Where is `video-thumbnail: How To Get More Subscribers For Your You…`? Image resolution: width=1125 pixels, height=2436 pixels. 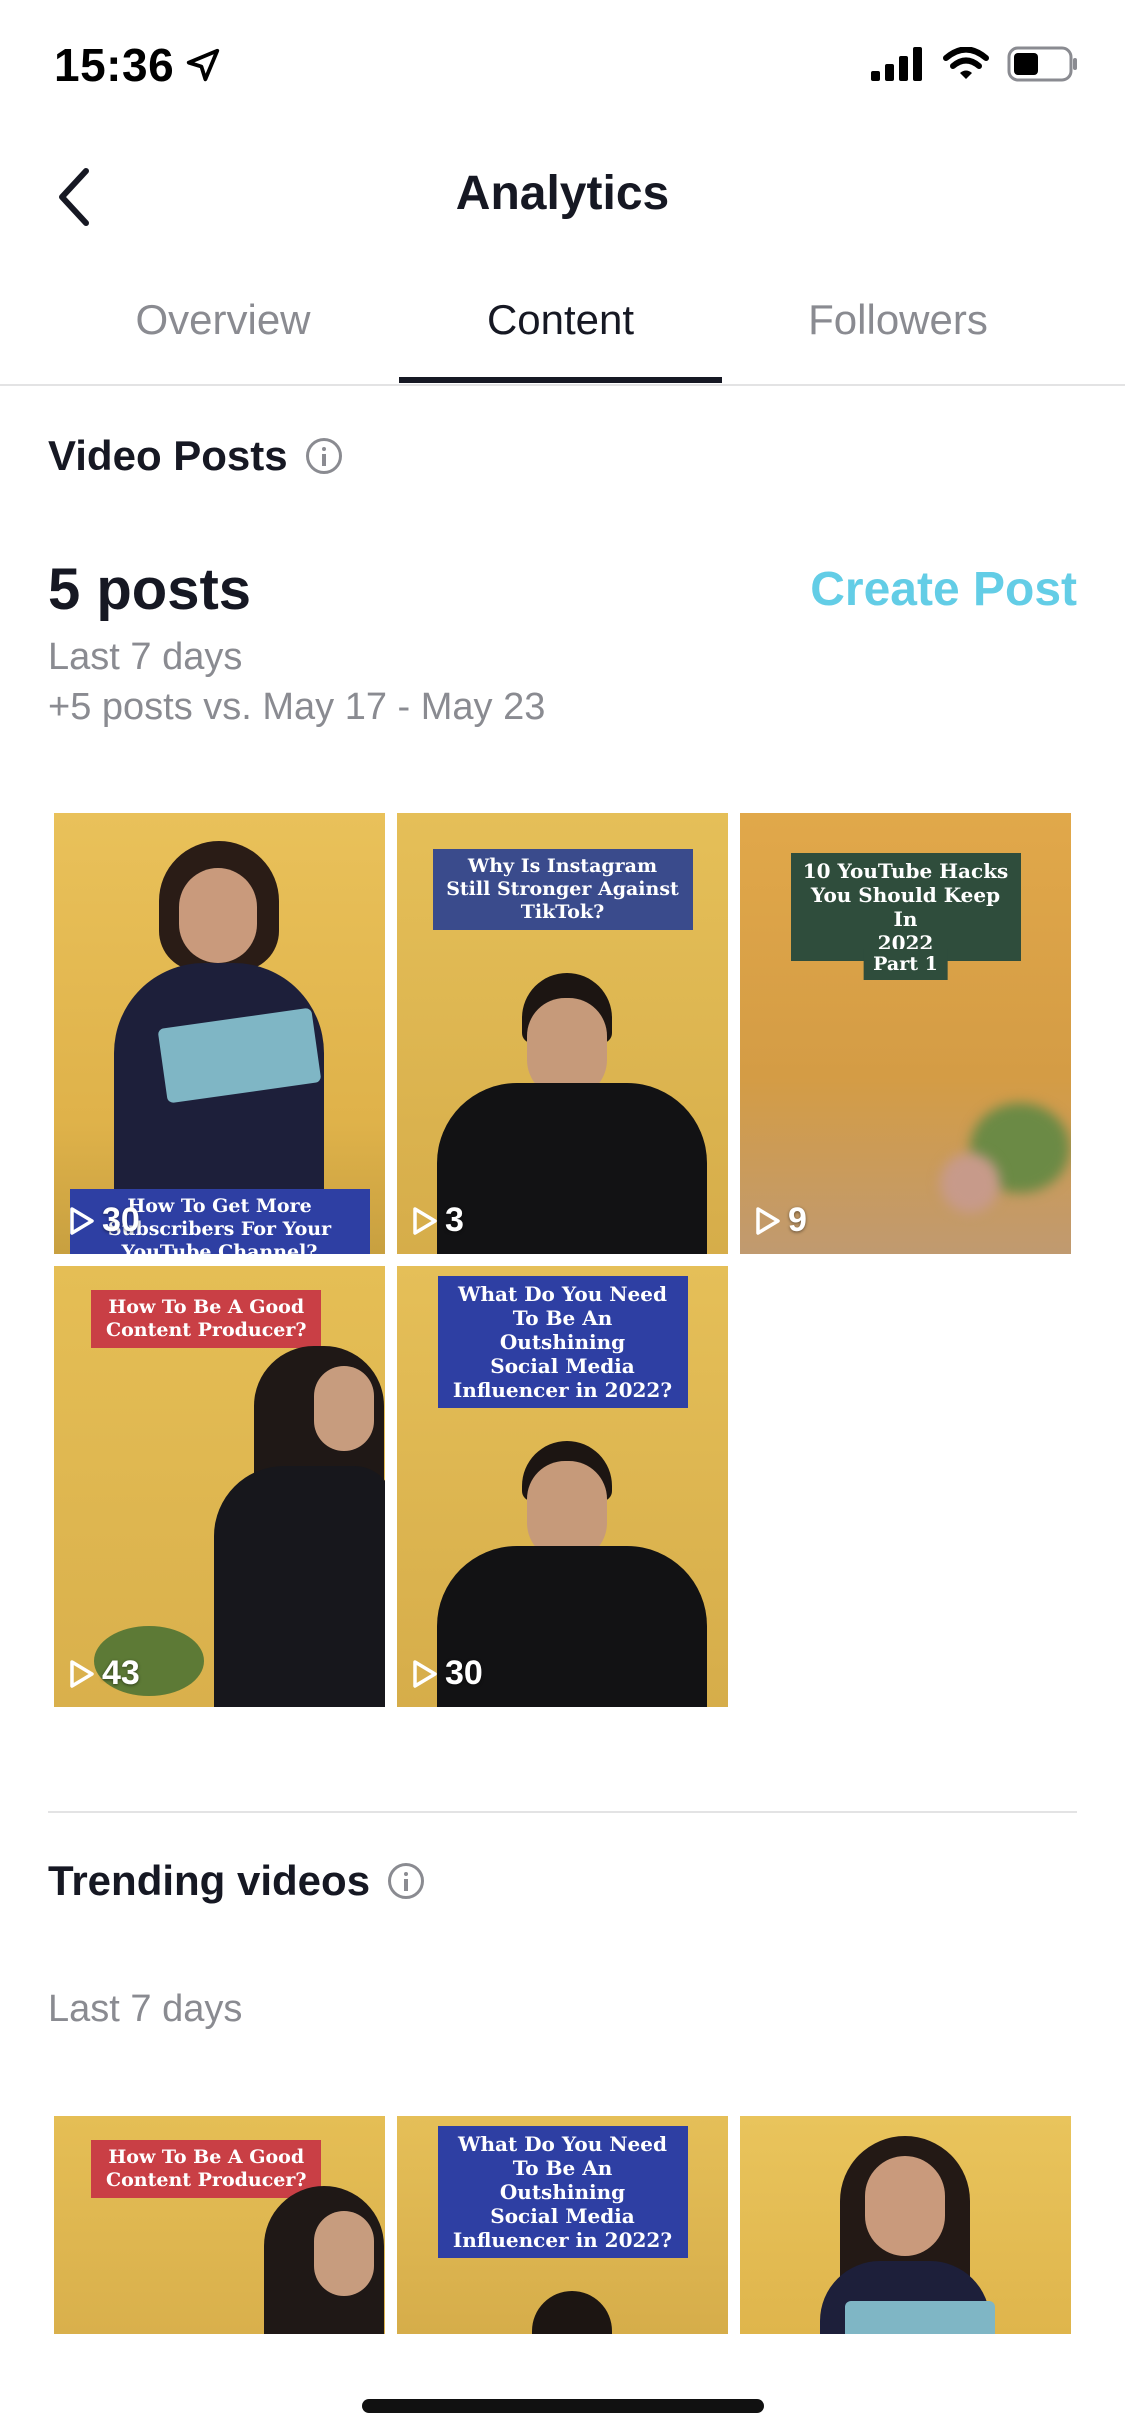 video-thumbnail: How To Get More Subscribers For Your You… is located at coordinates (219, 1033).